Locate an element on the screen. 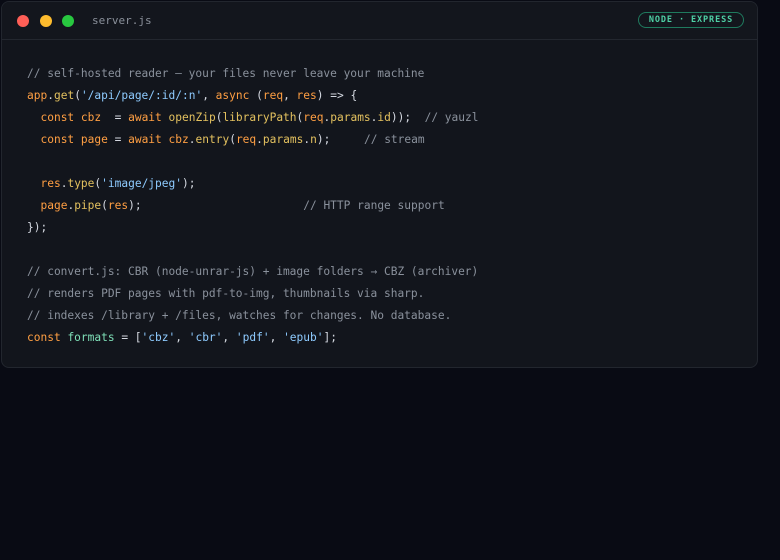  code-line: }); is located at coordinates (252, 228).